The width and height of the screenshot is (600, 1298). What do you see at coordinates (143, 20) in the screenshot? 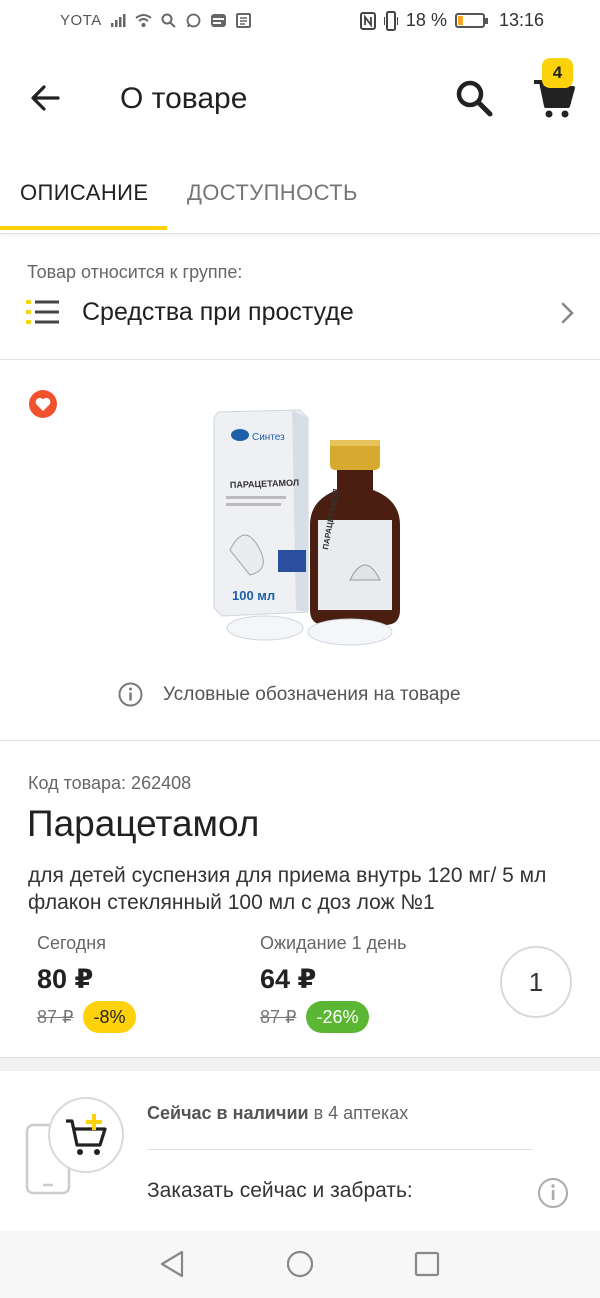
I see `wifi-icon` at bounding box center [143, 20].